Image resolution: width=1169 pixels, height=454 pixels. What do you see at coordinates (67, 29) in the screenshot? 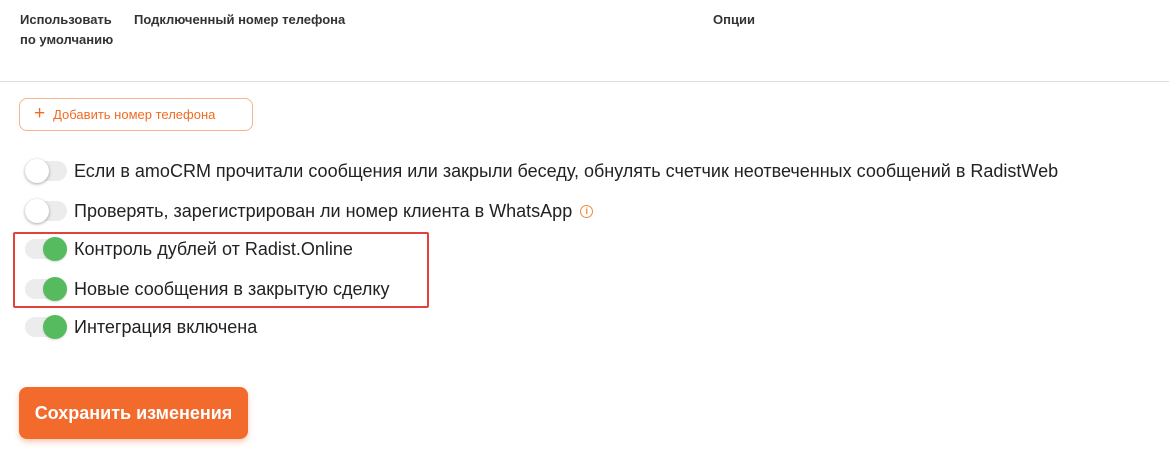
I see `column-header-default: Использовать по умолчанию` at bounding box center [67, 29].